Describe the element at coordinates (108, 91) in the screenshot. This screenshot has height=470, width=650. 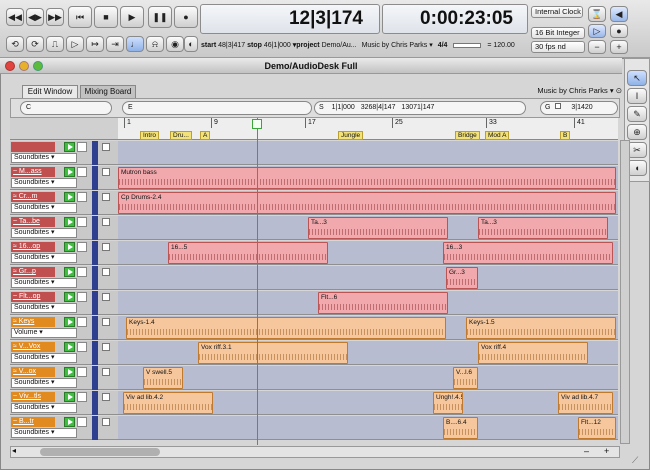
I see `tab-mixing-board: Mixing Board` at that location.